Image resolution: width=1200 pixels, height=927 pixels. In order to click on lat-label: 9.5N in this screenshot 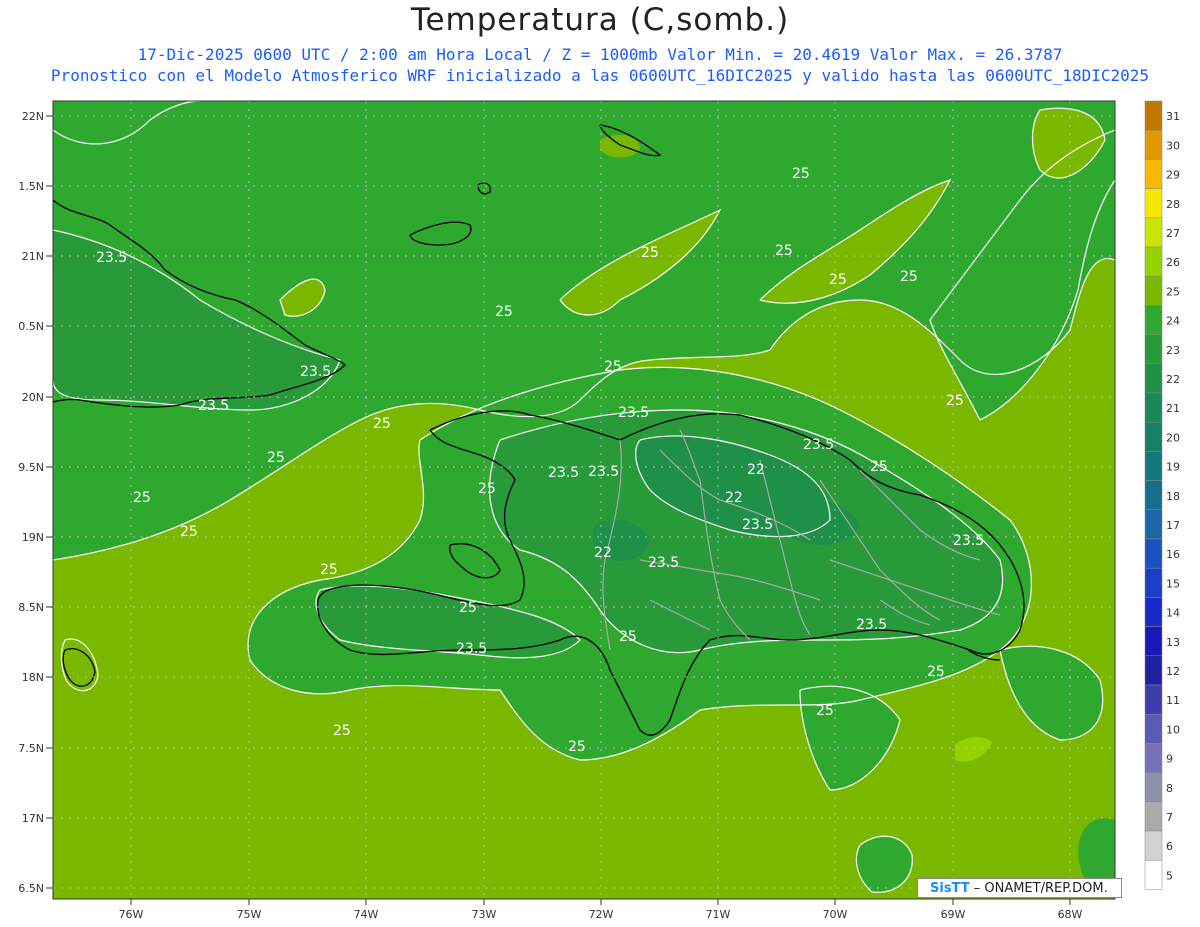, I will do `click(31, 467)`.